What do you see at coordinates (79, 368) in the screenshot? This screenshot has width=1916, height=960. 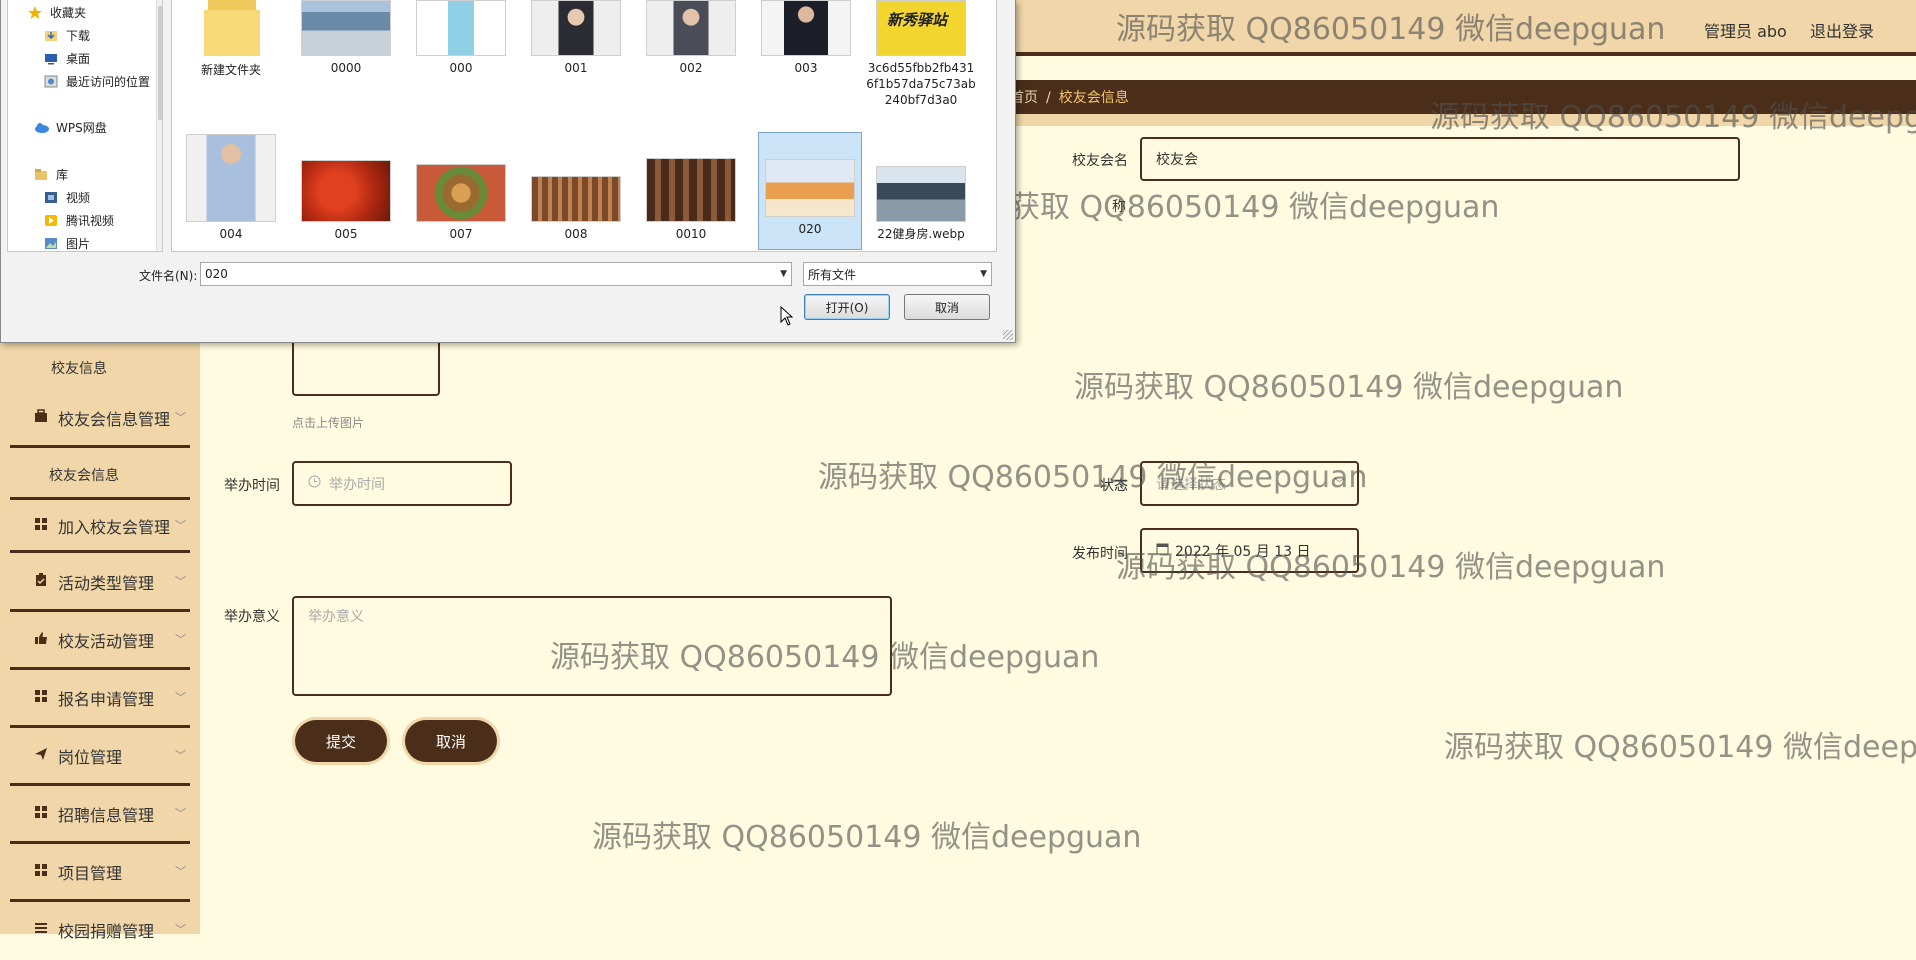 I see `sidebar-sub-alumni-info: 校友信息` at bounding box center [79, 368].